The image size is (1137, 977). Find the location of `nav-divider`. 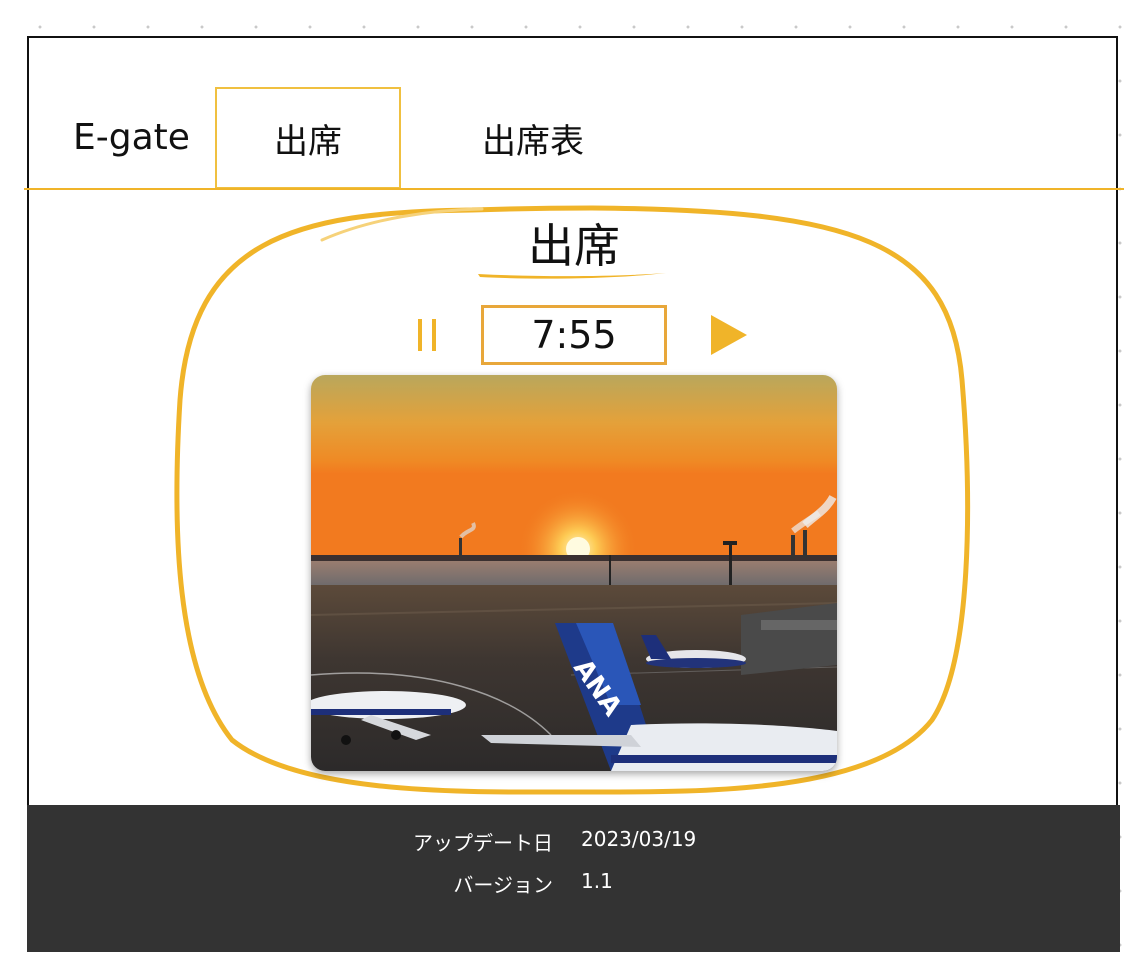

nav-divider is located at coordinates (574, 189).